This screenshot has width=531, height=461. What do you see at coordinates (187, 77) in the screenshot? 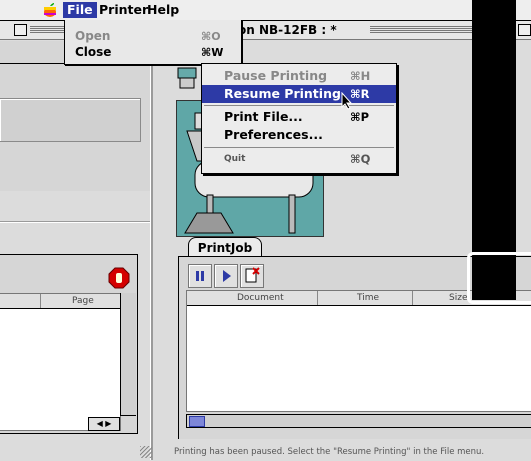
I see `printer-small-icon` at bounding box center [187, 77].